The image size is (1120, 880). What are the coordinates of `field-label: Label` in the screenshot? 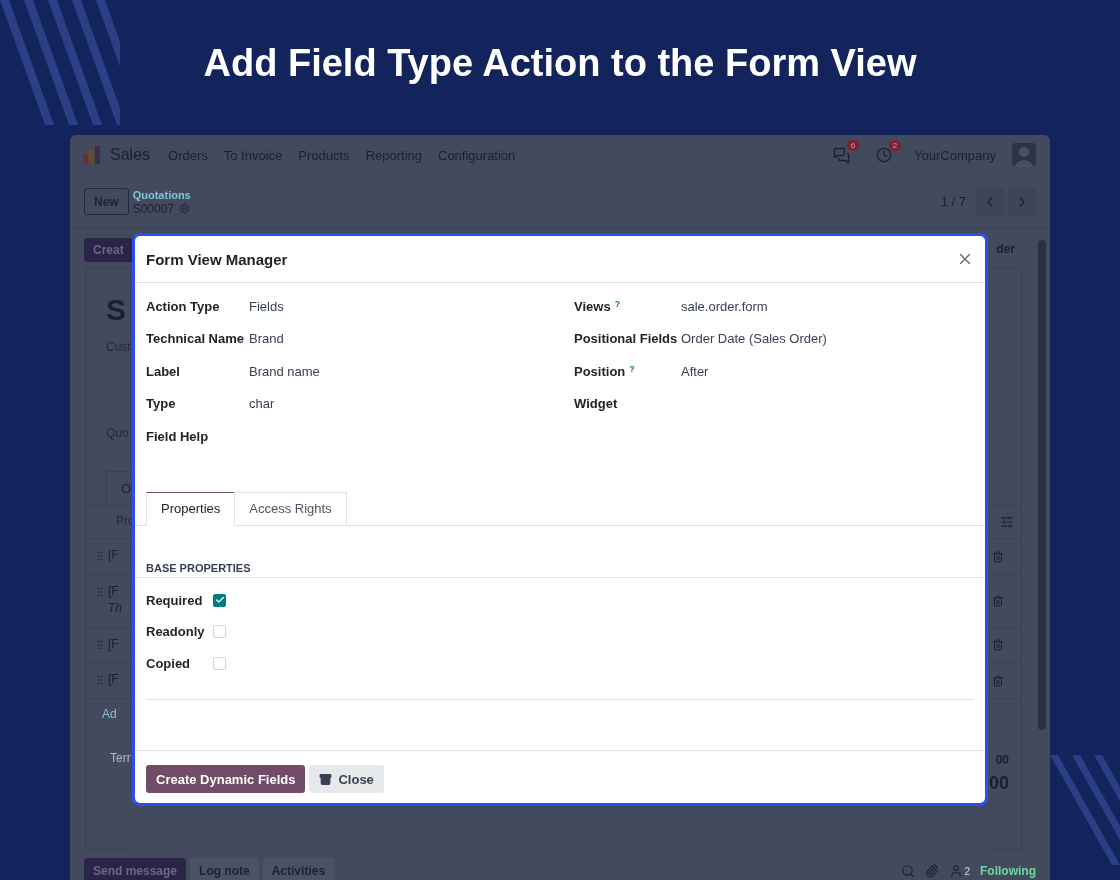 It's located at (163, 371).